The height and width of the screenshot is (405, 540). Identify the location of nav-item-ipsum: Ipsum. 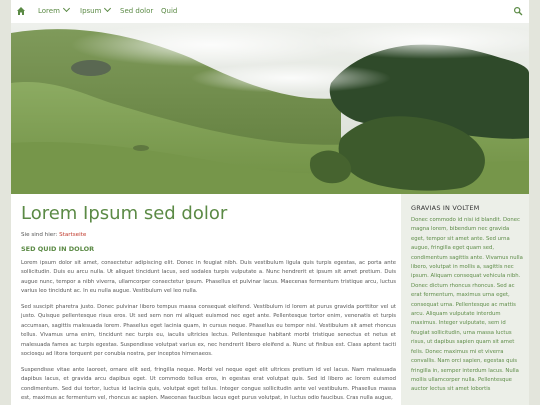
(96, 11).